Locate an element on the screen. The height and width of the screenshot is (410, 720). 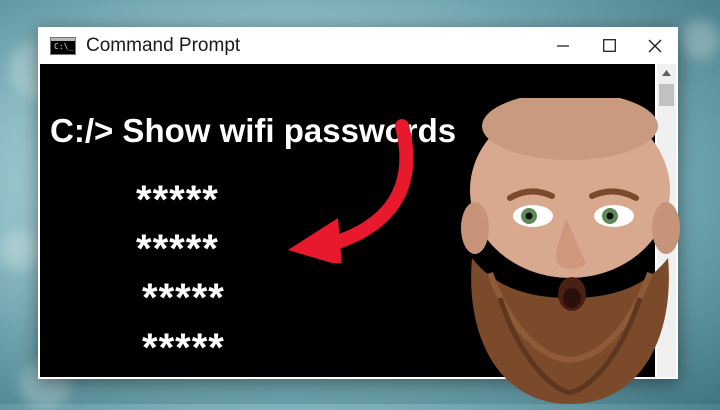
close-button is located at coordinates (655, 45).